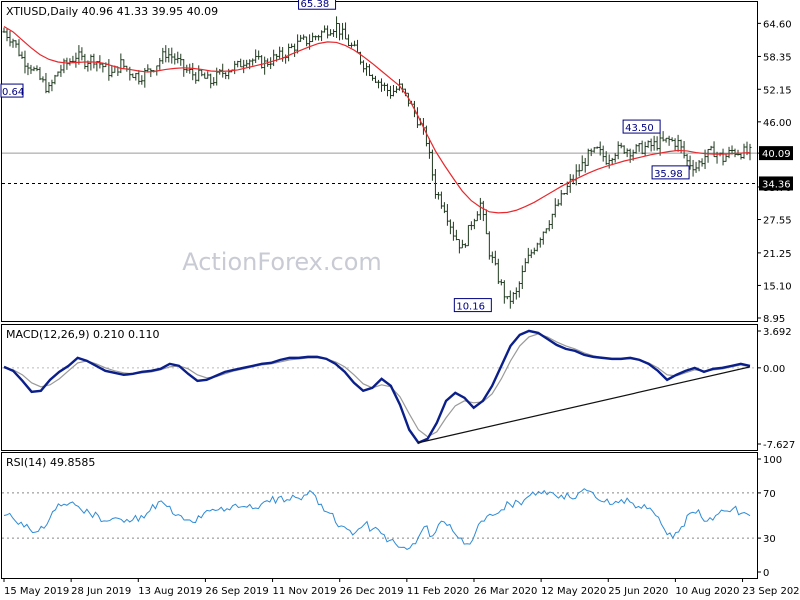  I want to click on macd-tick-label: -7.627, so click(779, 445).